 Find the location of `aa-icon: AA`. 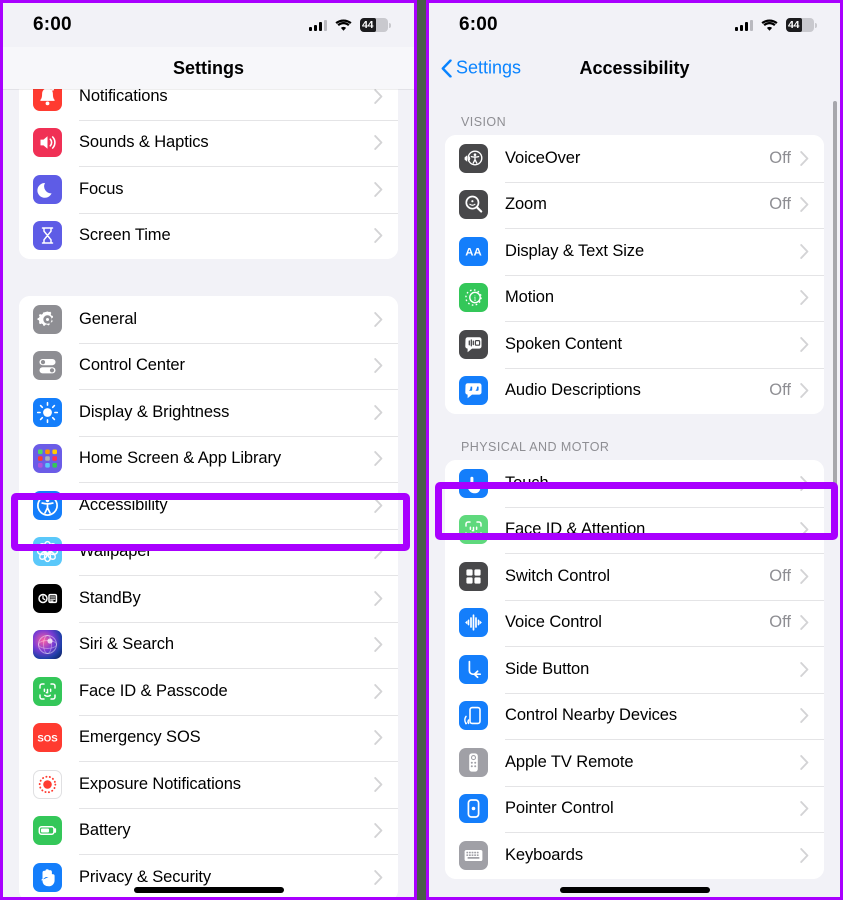

aa-icon: AA is located at coordinates (473, 251).